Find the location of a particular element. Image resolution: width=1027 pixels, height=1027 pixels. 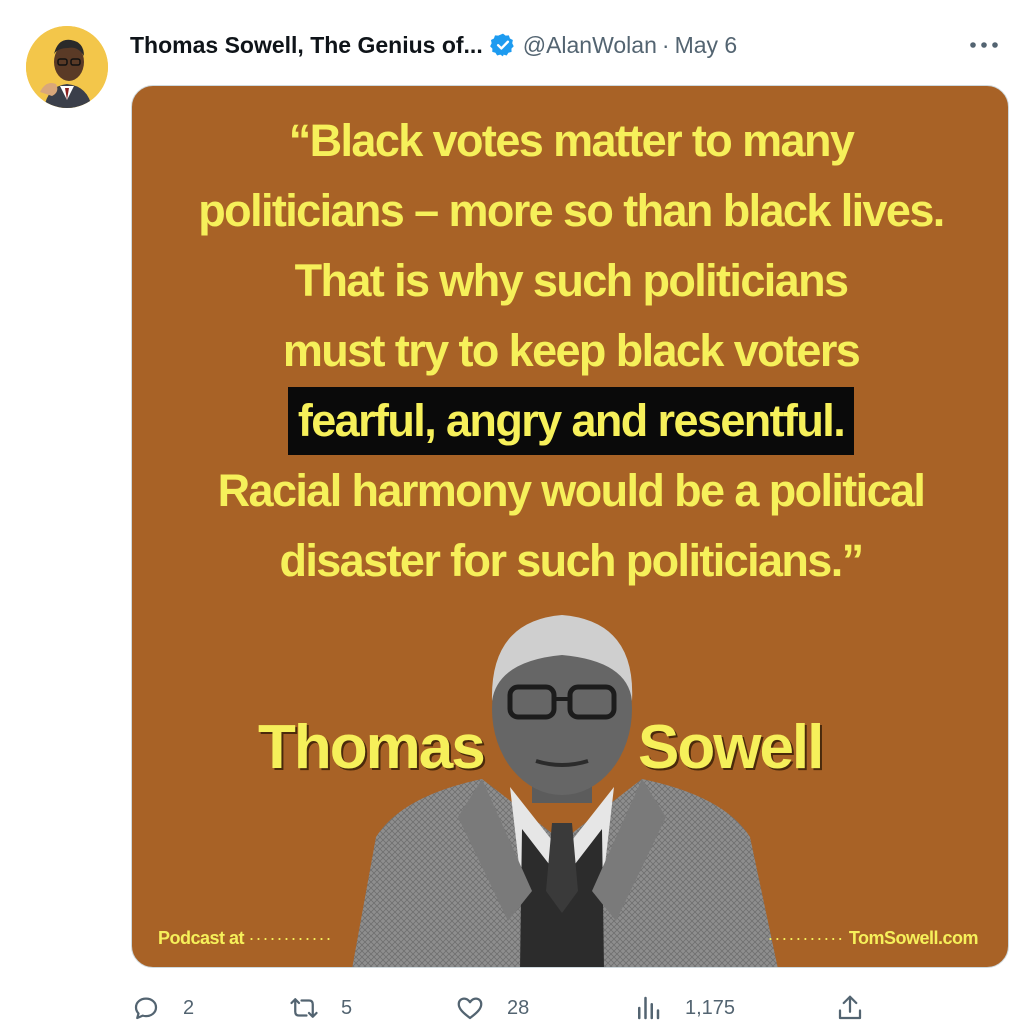

tweet-date: May 6 is located at coordinates (706, 45).